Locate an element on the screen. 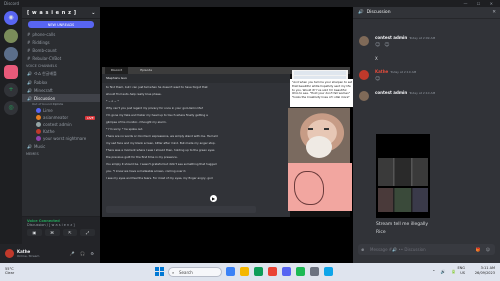 The width and height of the screenshot is (500, 281). voice-channel-item: 🔊 ᐊᐧᐃ 한글배틀 is located at coordinates (61, 73).